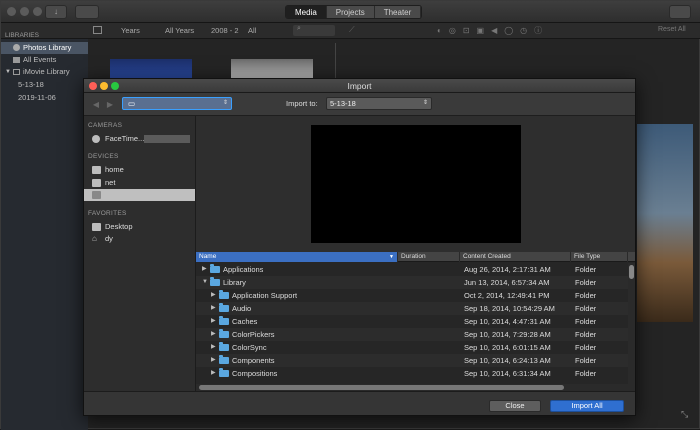  Describe the element at coordinates (252, 30) in the screenshot. I see `filter-all: All` at that location.